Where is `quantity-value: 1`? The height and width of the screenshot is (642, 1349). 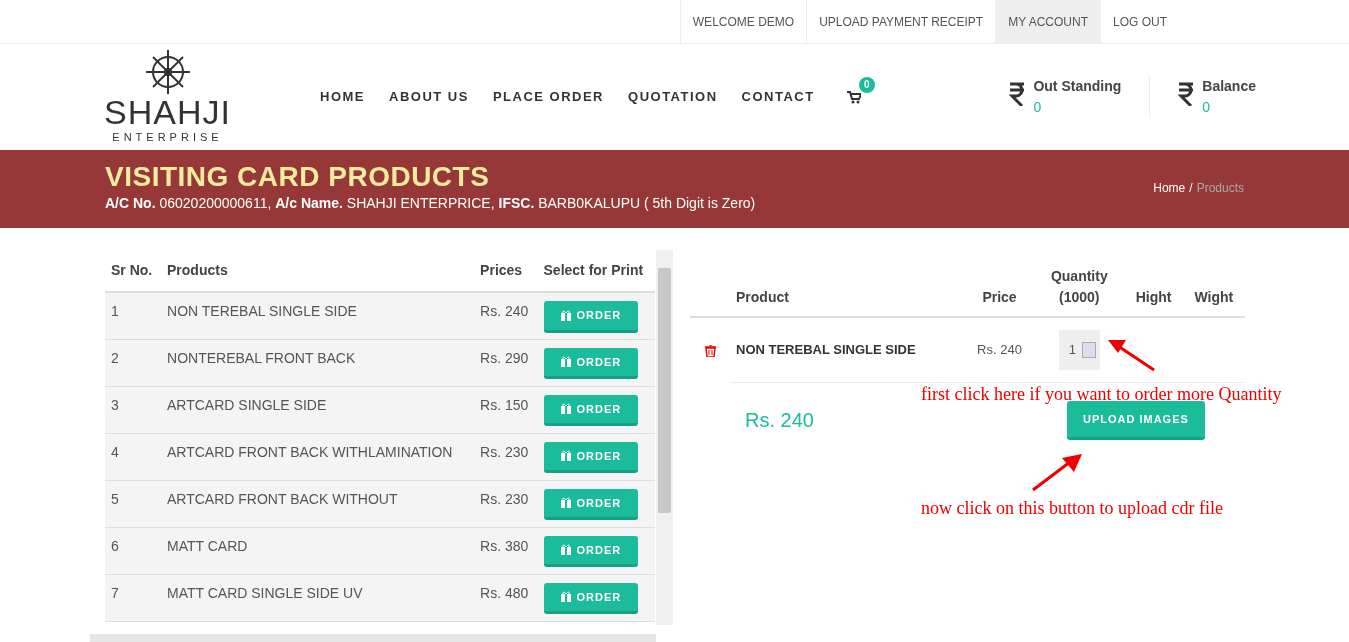
quantity-value: 1 is located at coordinates (1072, 350).